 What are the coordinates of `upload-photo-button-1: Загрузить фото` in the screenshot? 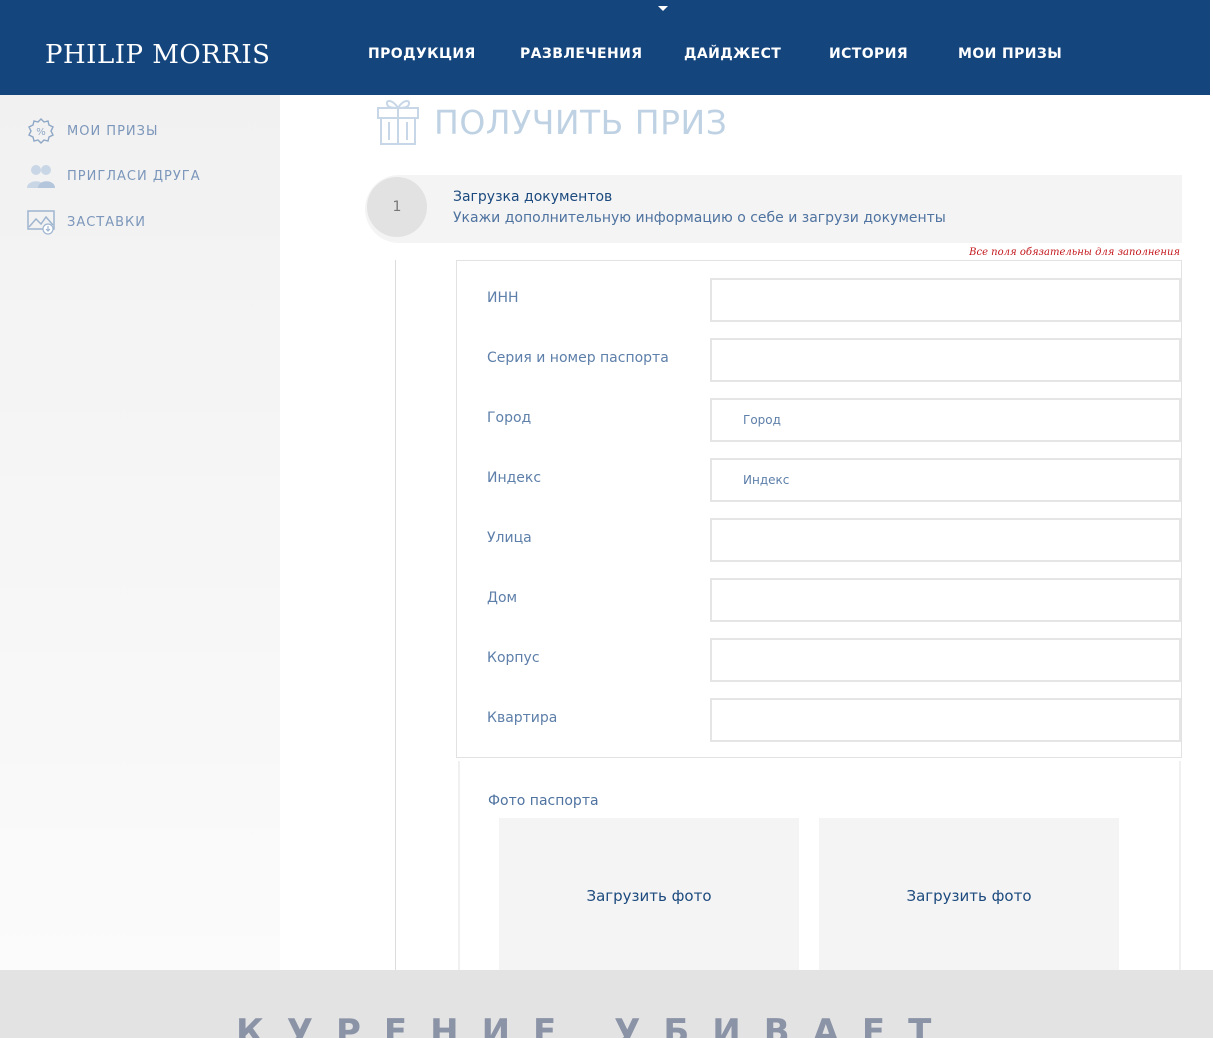 It's located at (649, 895).